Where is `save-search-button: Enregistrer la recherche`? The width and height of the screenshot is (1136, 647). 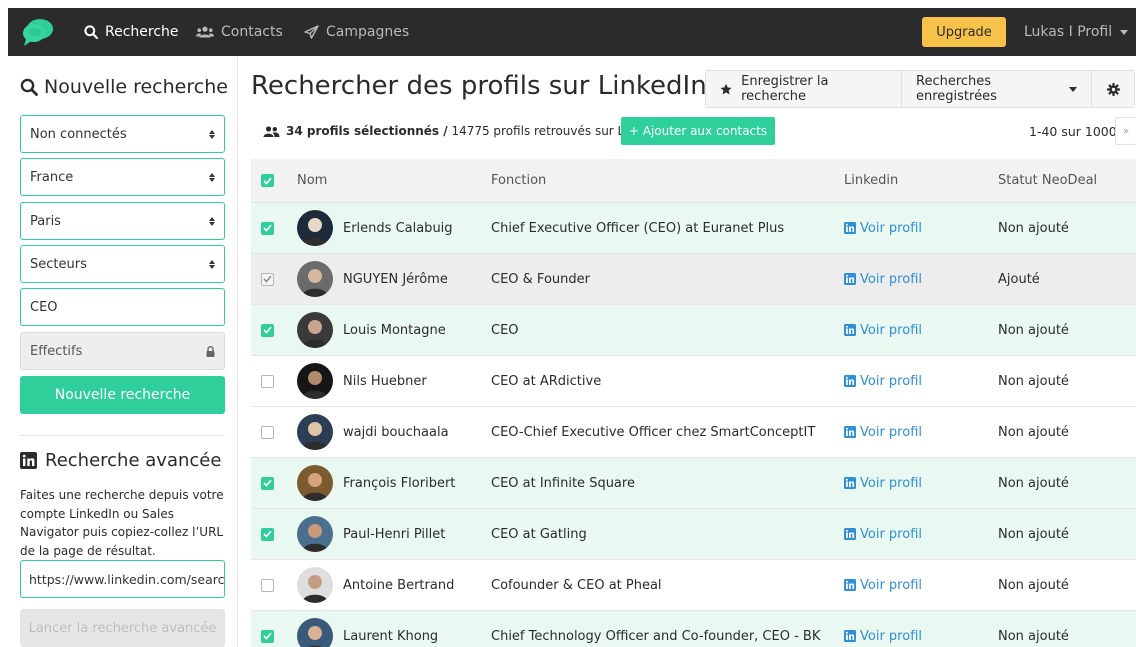 save-search-button: Enregistrer la recherche is located at coordinates (803, 89).